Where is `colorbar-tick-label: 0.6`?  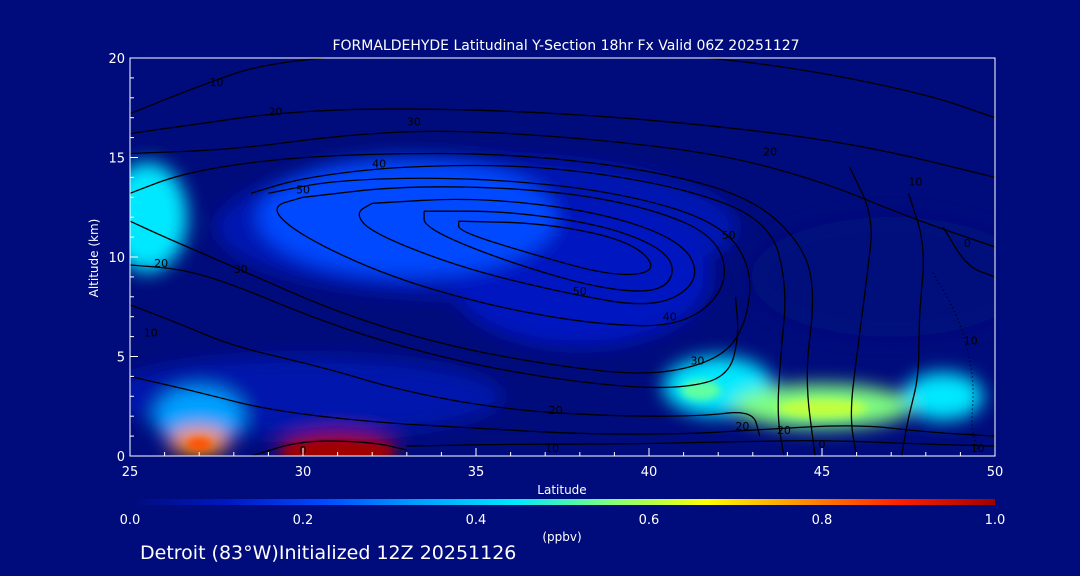 colorbar-tick-label: 0.6 is located at coordinates (649, 520).